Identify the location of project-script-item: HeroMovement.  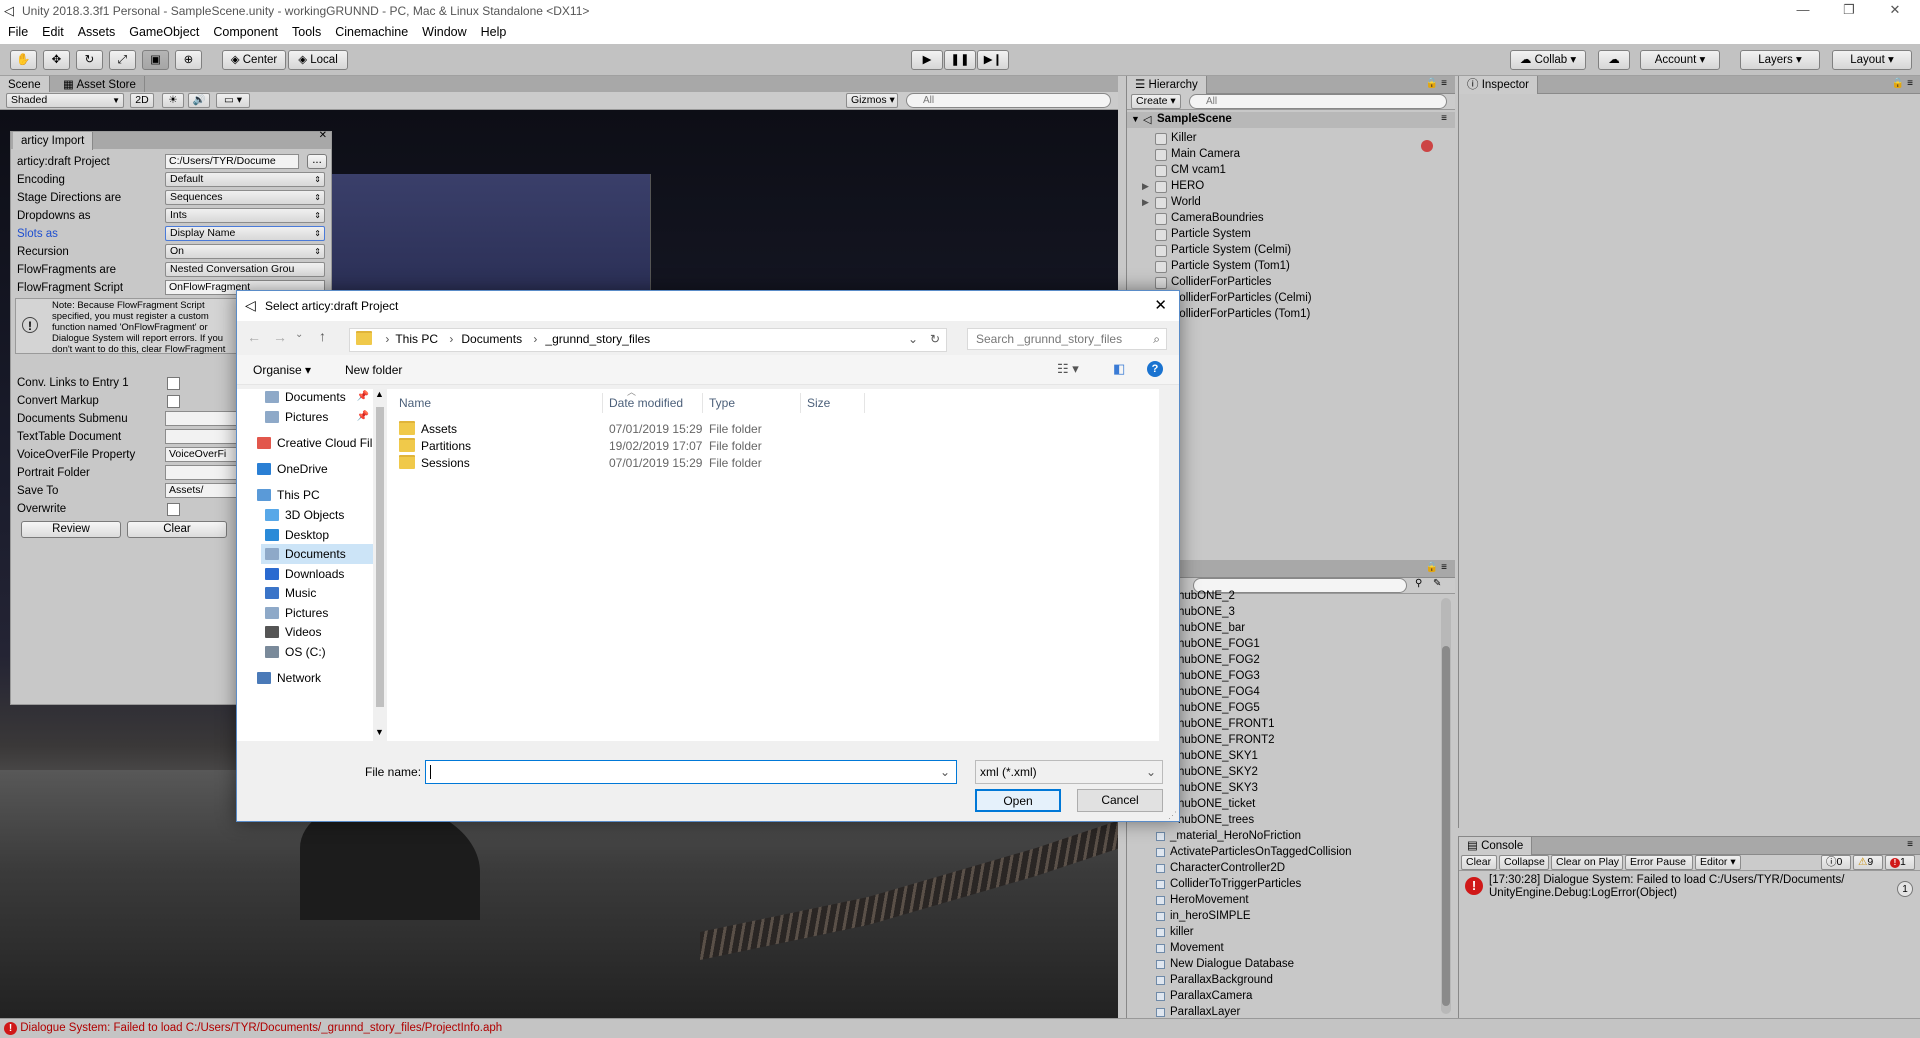
(1209, 900).